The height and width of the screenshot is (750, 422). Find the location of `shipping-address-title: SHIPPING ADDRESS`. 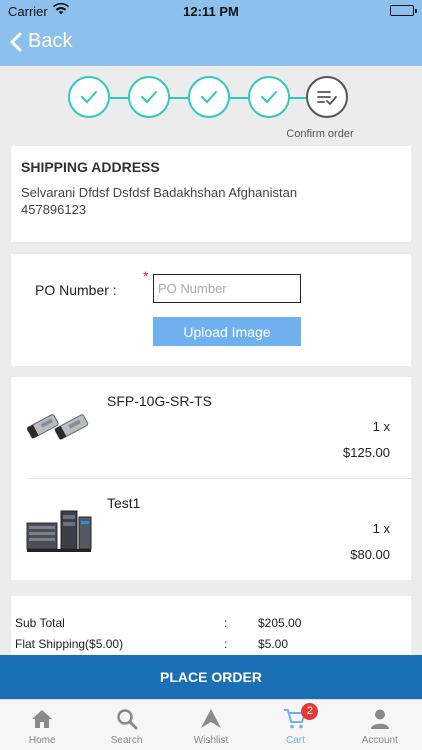

shipping-address-title: SHIPPING ADDRESS is located at coordinates (90, 167).